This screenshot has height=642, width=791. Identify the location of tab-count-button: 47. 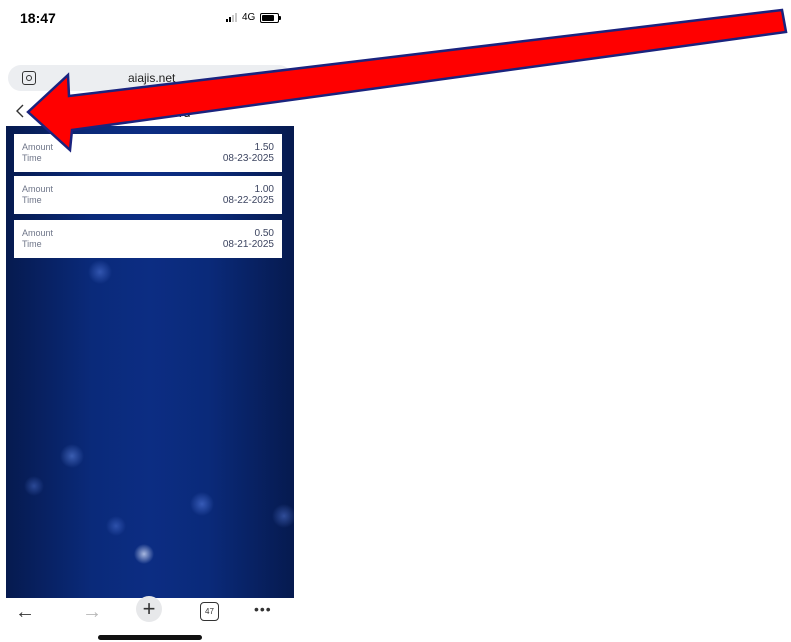
(209, 611).